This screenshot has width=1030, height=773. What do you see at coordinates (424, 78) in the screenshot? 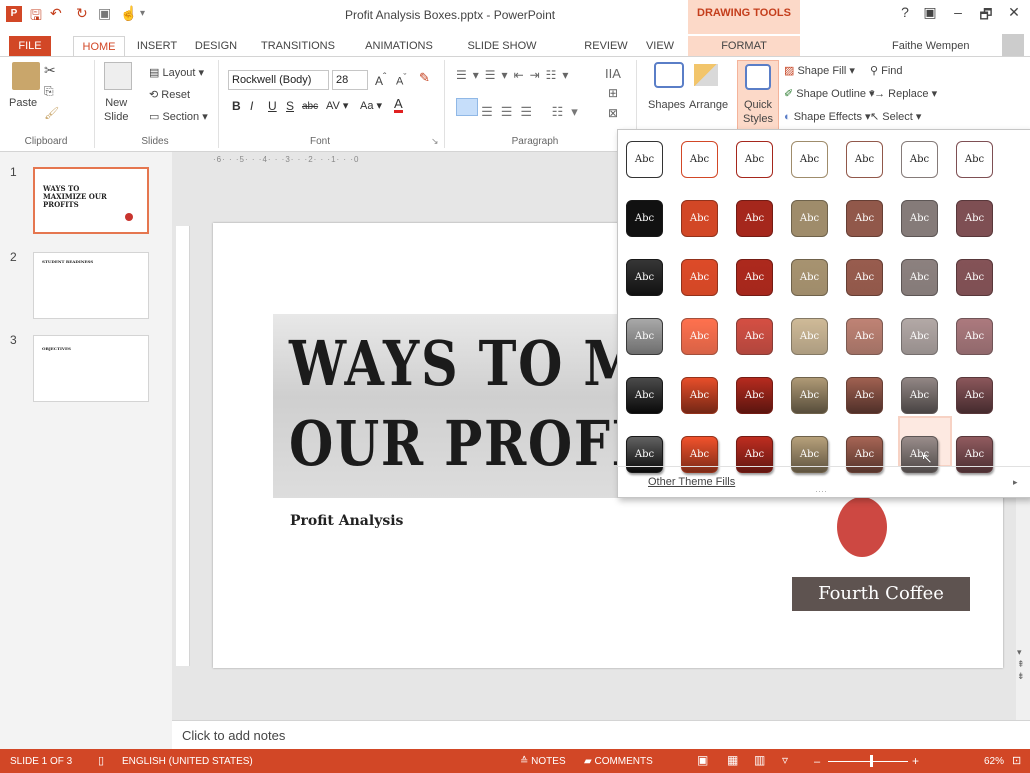
I see `clear-formatting-icon: ✎` at bounding box center [424, 78].